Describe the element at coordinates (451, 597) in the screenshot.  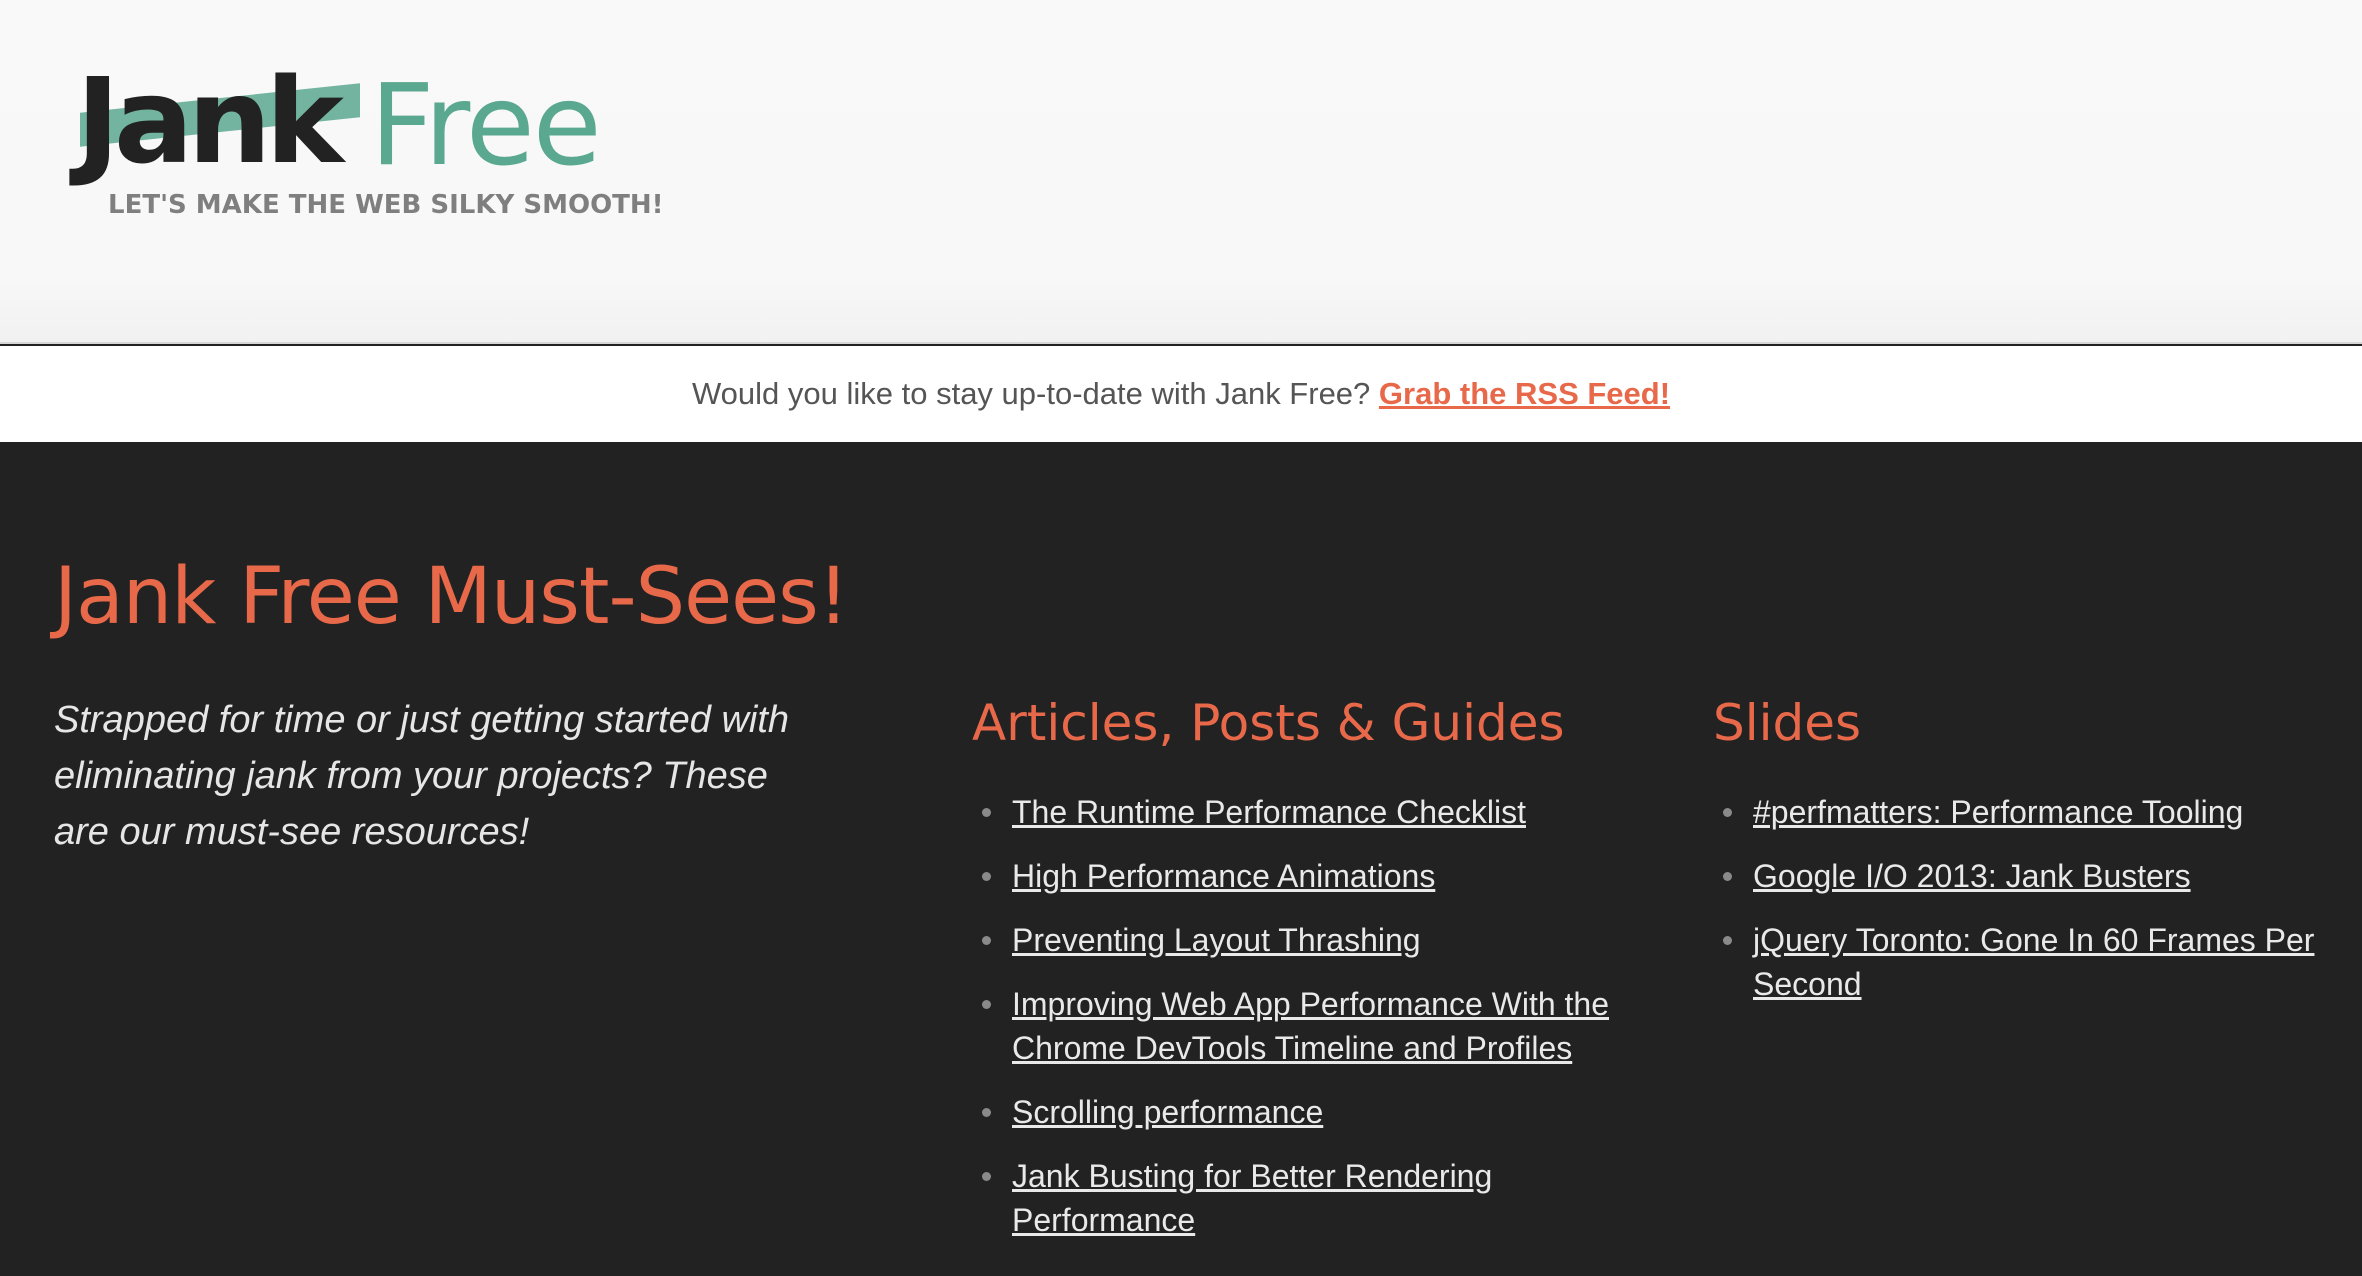
I see `section-title: Jank Free Must-Sees!` at that location.